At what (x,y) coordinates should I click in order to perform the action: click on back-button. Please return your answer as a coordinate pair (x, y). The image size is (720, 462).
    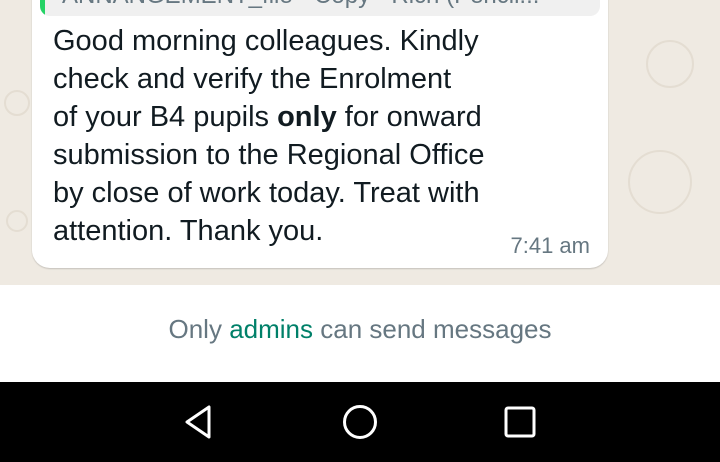
    Looking at the image, I should click on (200, 422).